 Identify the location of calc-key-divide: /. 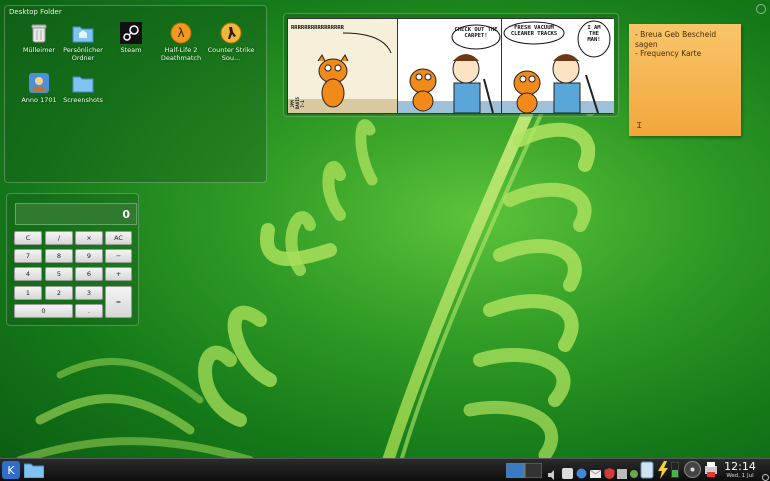
(59, 238).